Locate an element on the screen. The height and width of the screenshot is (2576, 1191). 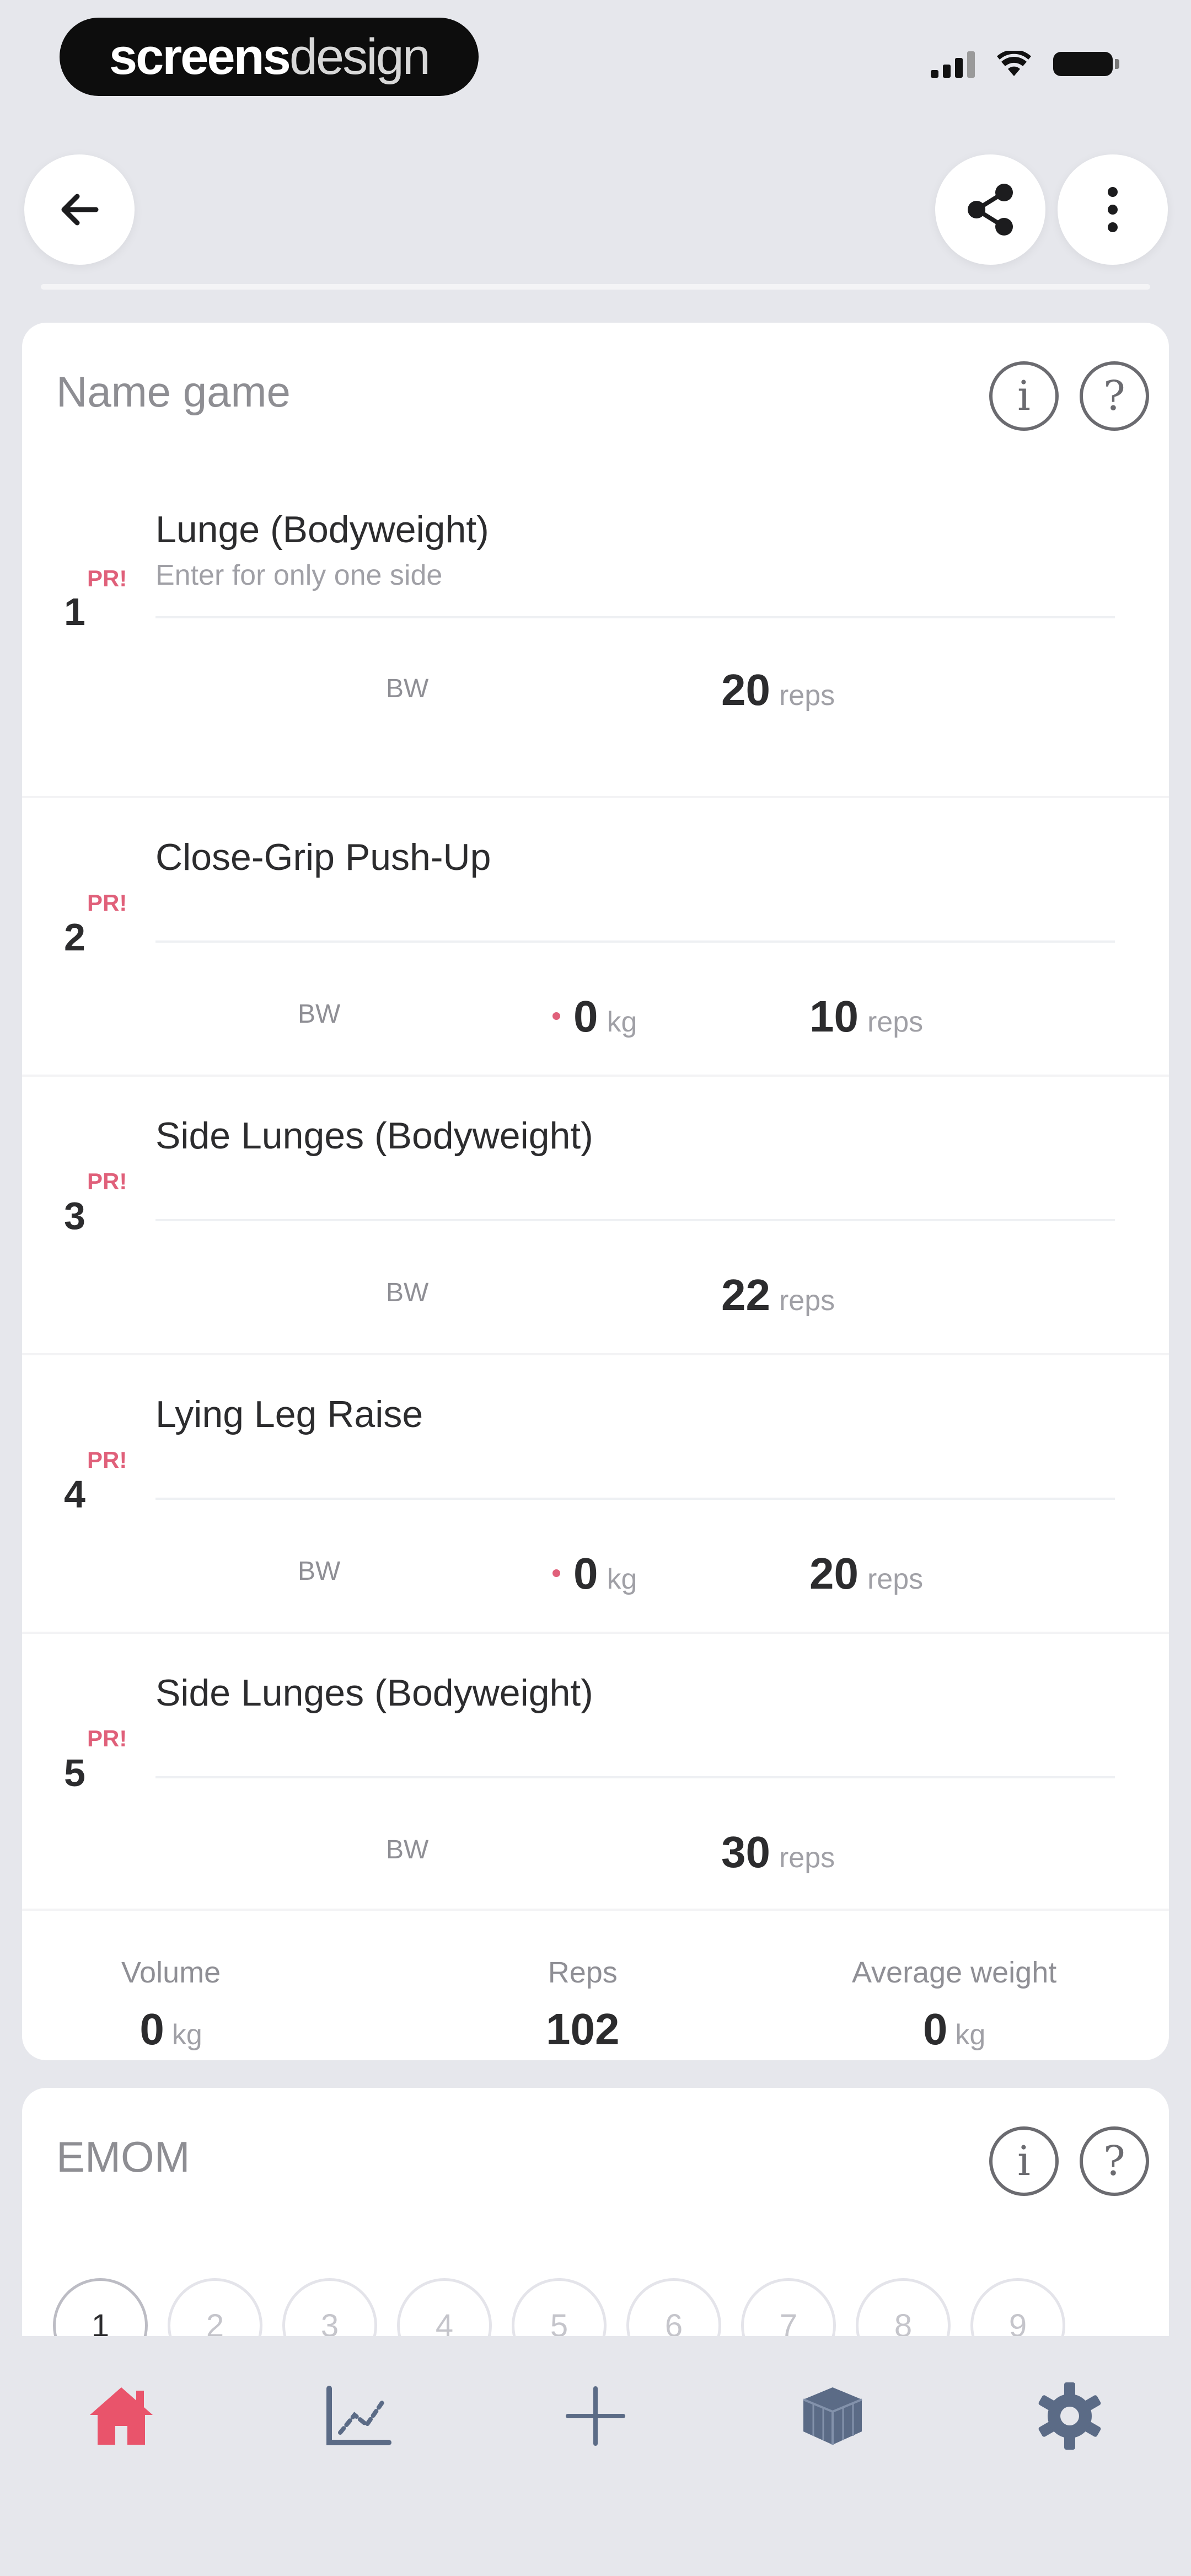
reps-value: 22 reps is located at coordinates (778, 1294).